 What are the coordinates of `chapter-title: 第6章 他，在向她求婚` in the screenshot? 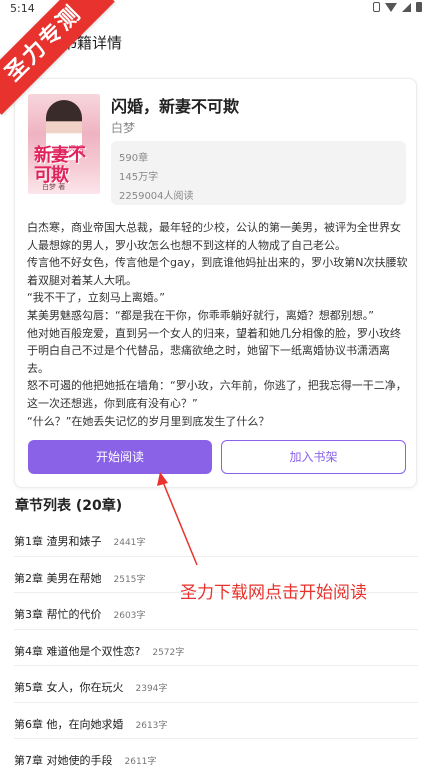 It's located at (69, 724).